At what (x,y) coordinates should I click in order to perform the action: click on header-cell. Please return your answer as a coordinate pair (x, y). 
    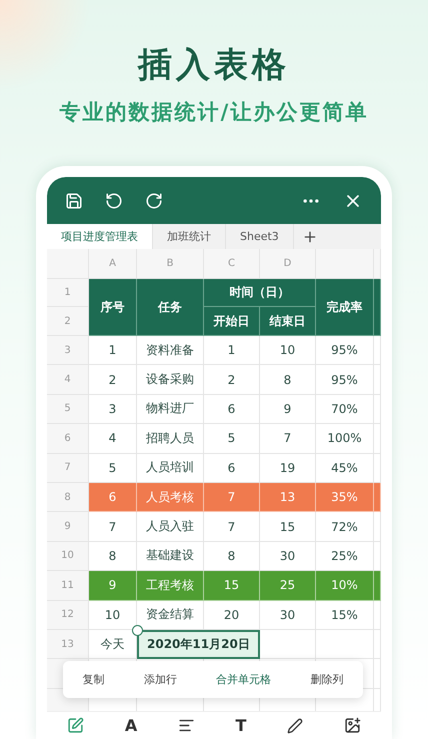
    Looking at the image, I should click on (377, 307).